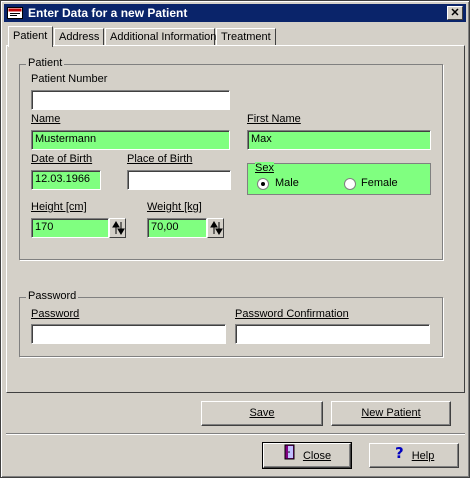 The image size is (470, 478). Describe the element at coordinates (69, 79) in the screenshot. I see `patient-number-label: Patient Number` at that location.